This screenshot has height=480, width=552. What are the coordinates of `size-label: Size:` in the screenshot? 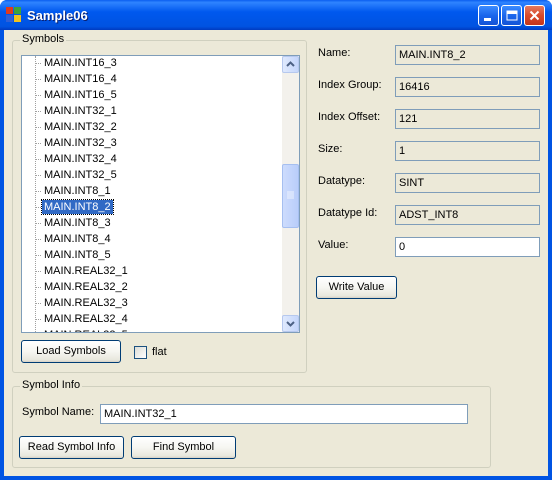 It's located at (330, 149).